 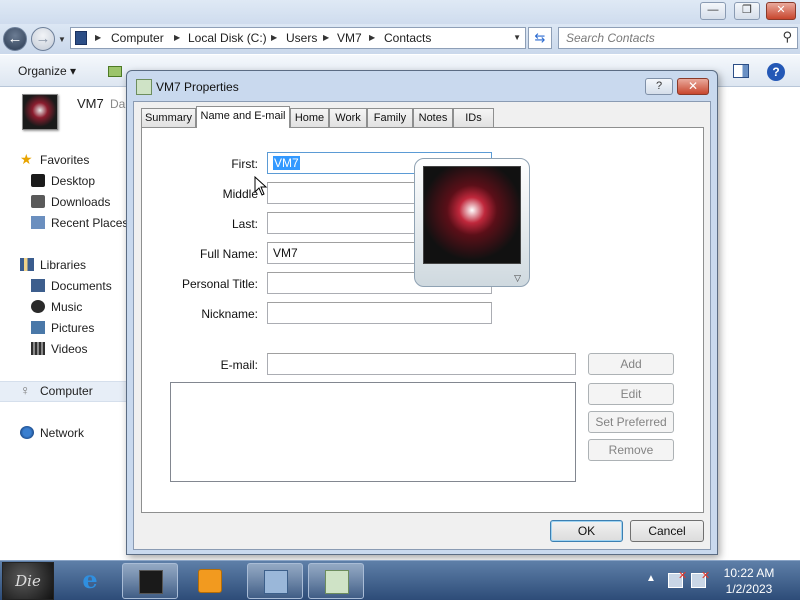 I want to click on nav-favorites-label: Favorites, so click(x=65, y=160).